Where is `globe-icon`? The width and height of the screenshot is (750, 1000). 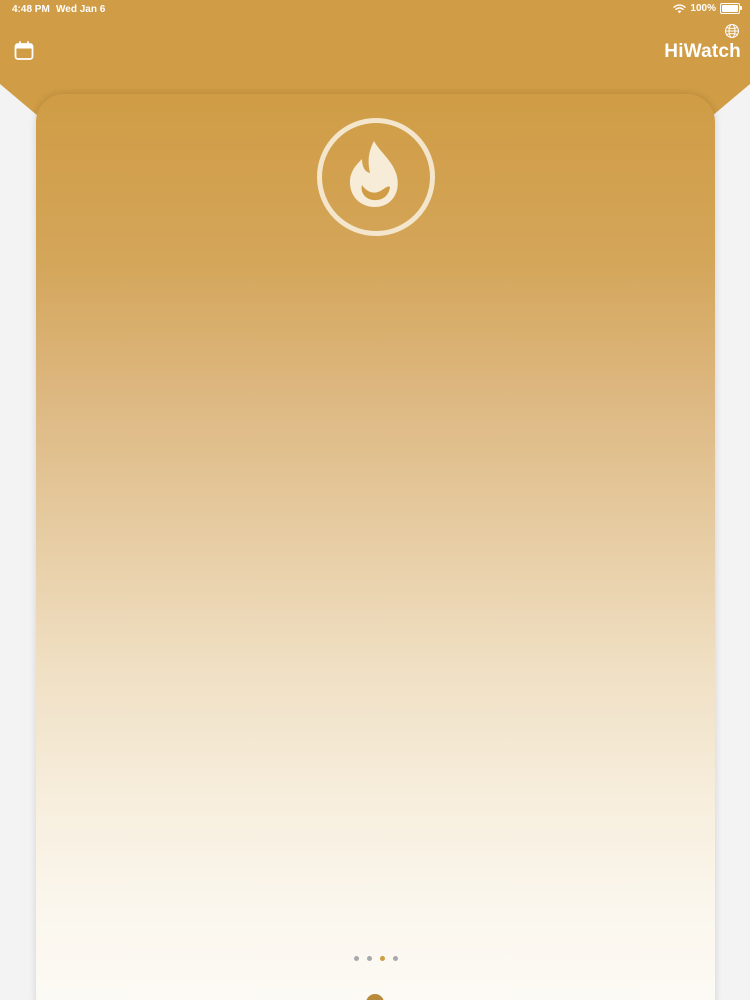
globe-icon is located at coordinates (732, 31).